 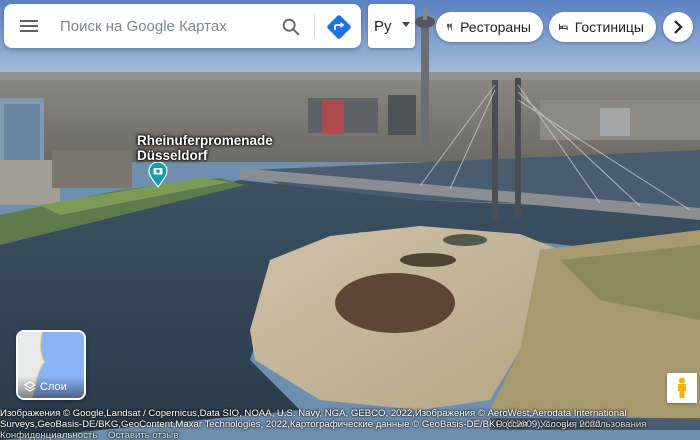 I want to click on chevron-right-icon, so click(x=678, y=27).